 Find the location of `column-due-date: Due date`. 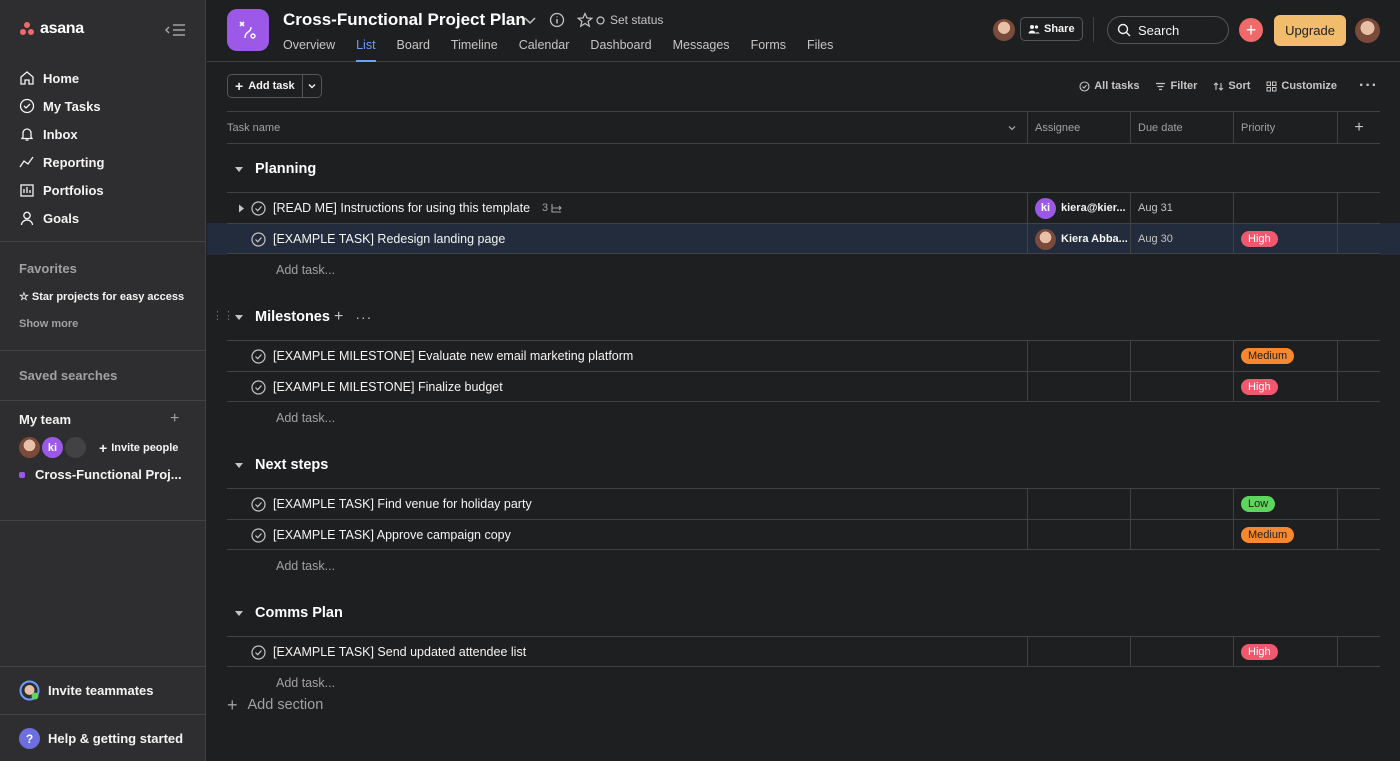

column-due-date: Due date is located at coordinates (1181, 127).